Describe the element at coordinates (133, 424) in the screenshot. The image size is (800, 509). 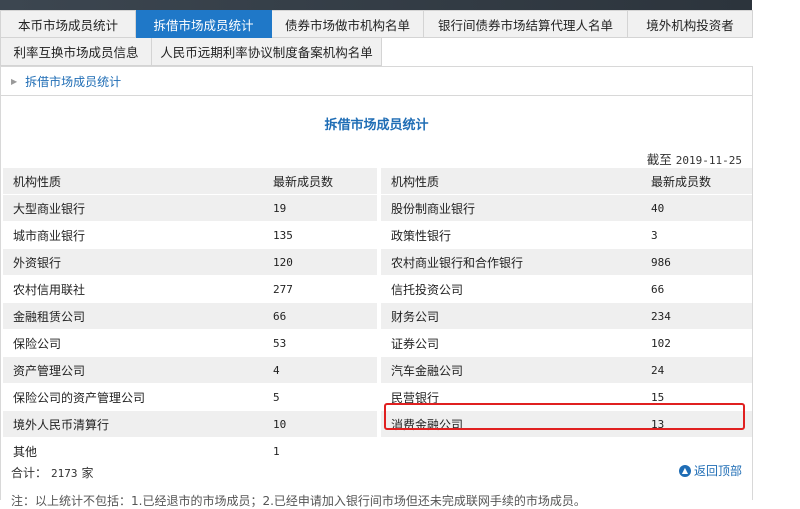
I see `row-type: 境外人民币清算行` at that location.